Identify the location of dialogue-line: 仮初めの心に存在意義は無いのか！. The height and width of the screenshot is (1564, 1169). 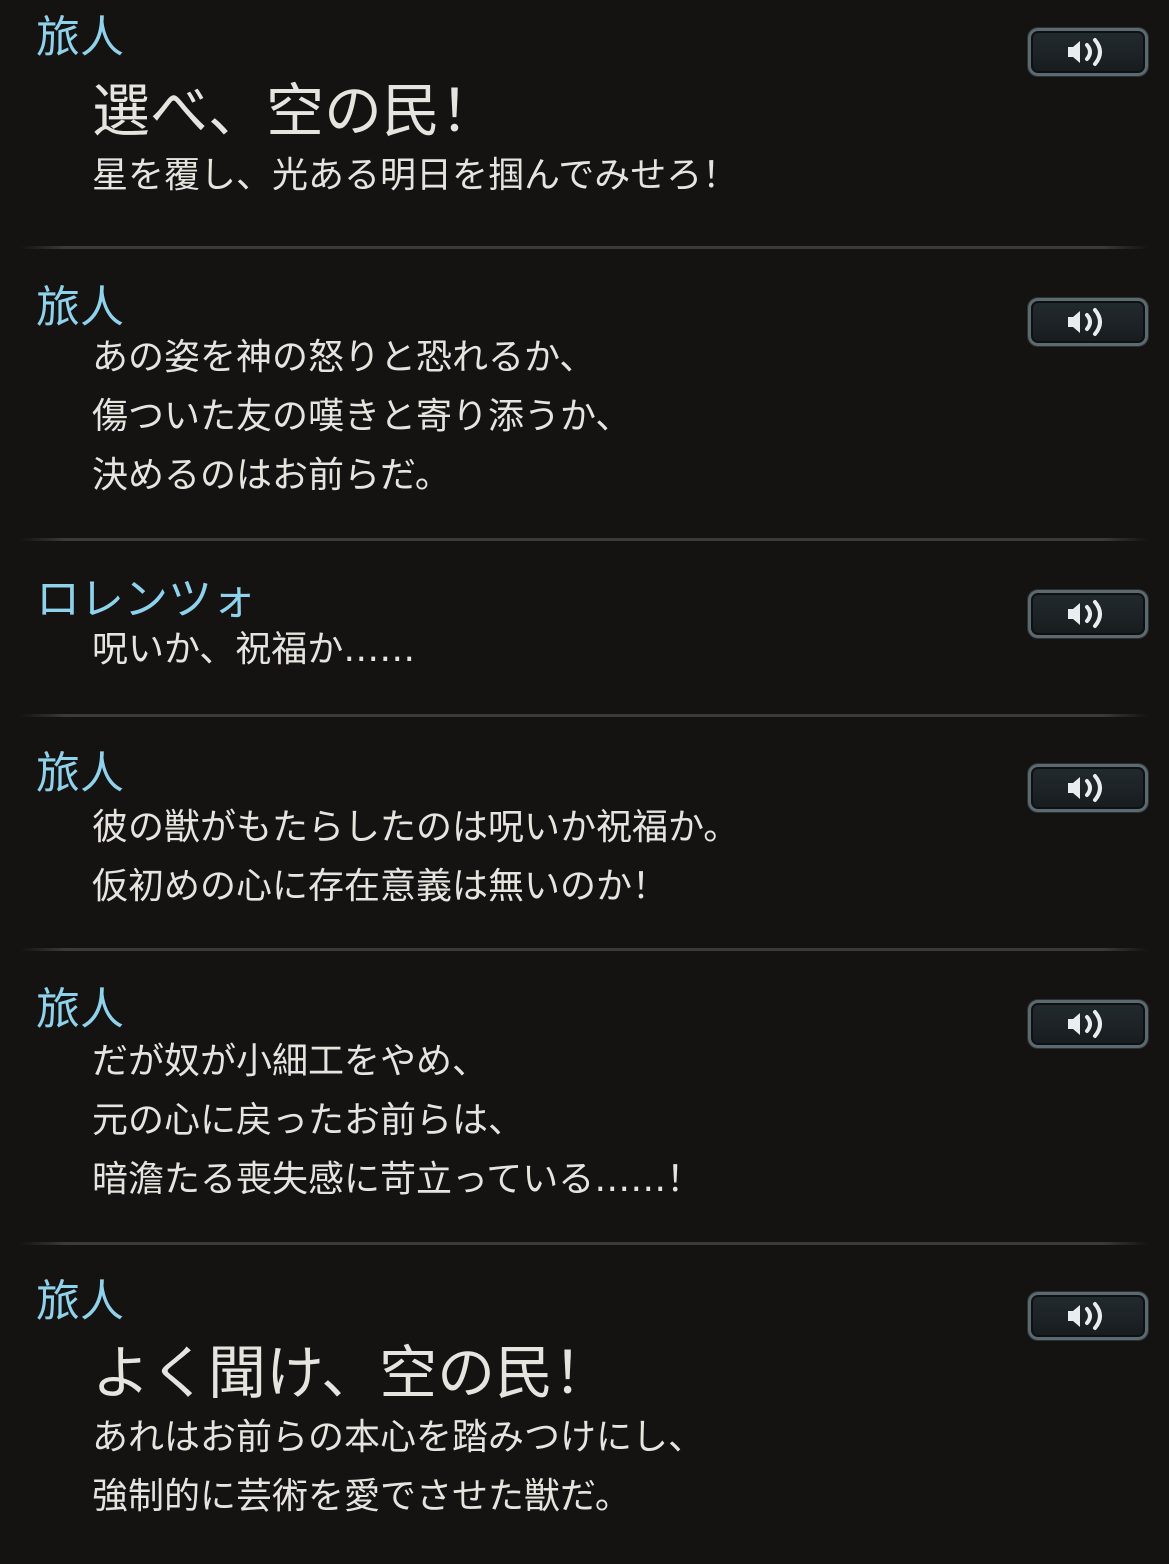
(380, 886).